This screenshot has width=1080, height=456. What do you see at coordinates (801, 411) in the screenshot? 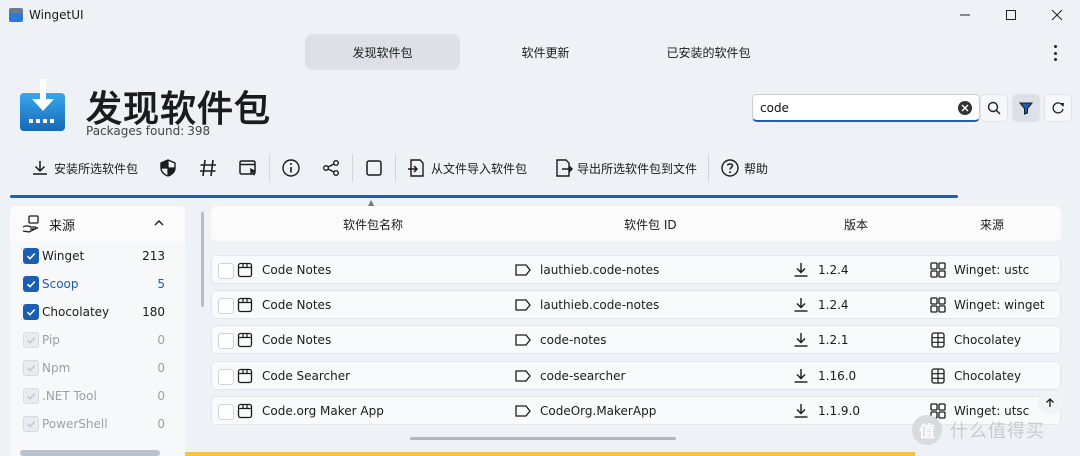
I see `version-download-icon` at bounding box center [801, 411].